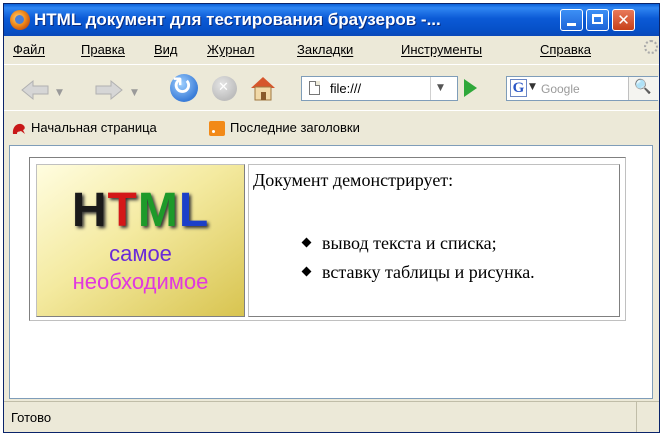  I want to click on url-dropdown-button: ▼, so click(440, 88).